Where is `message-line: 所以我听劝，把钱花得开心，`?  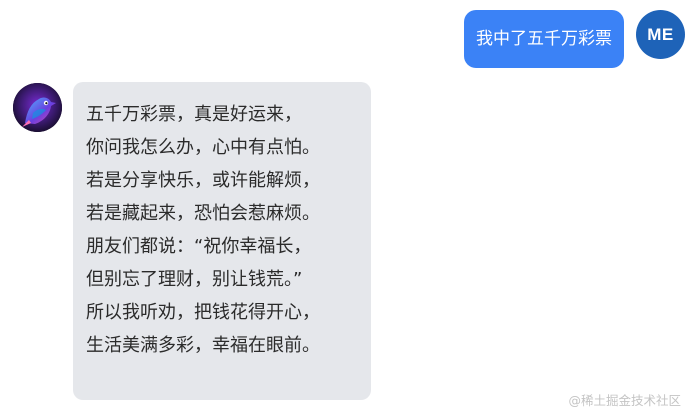
message-line: 所以我听劝，把钱花得开心， is located at coordinates (203, 312).